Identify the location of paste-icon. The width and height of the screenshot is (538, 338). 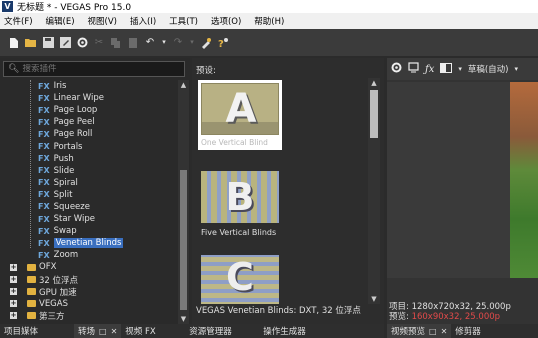
(133, 43).